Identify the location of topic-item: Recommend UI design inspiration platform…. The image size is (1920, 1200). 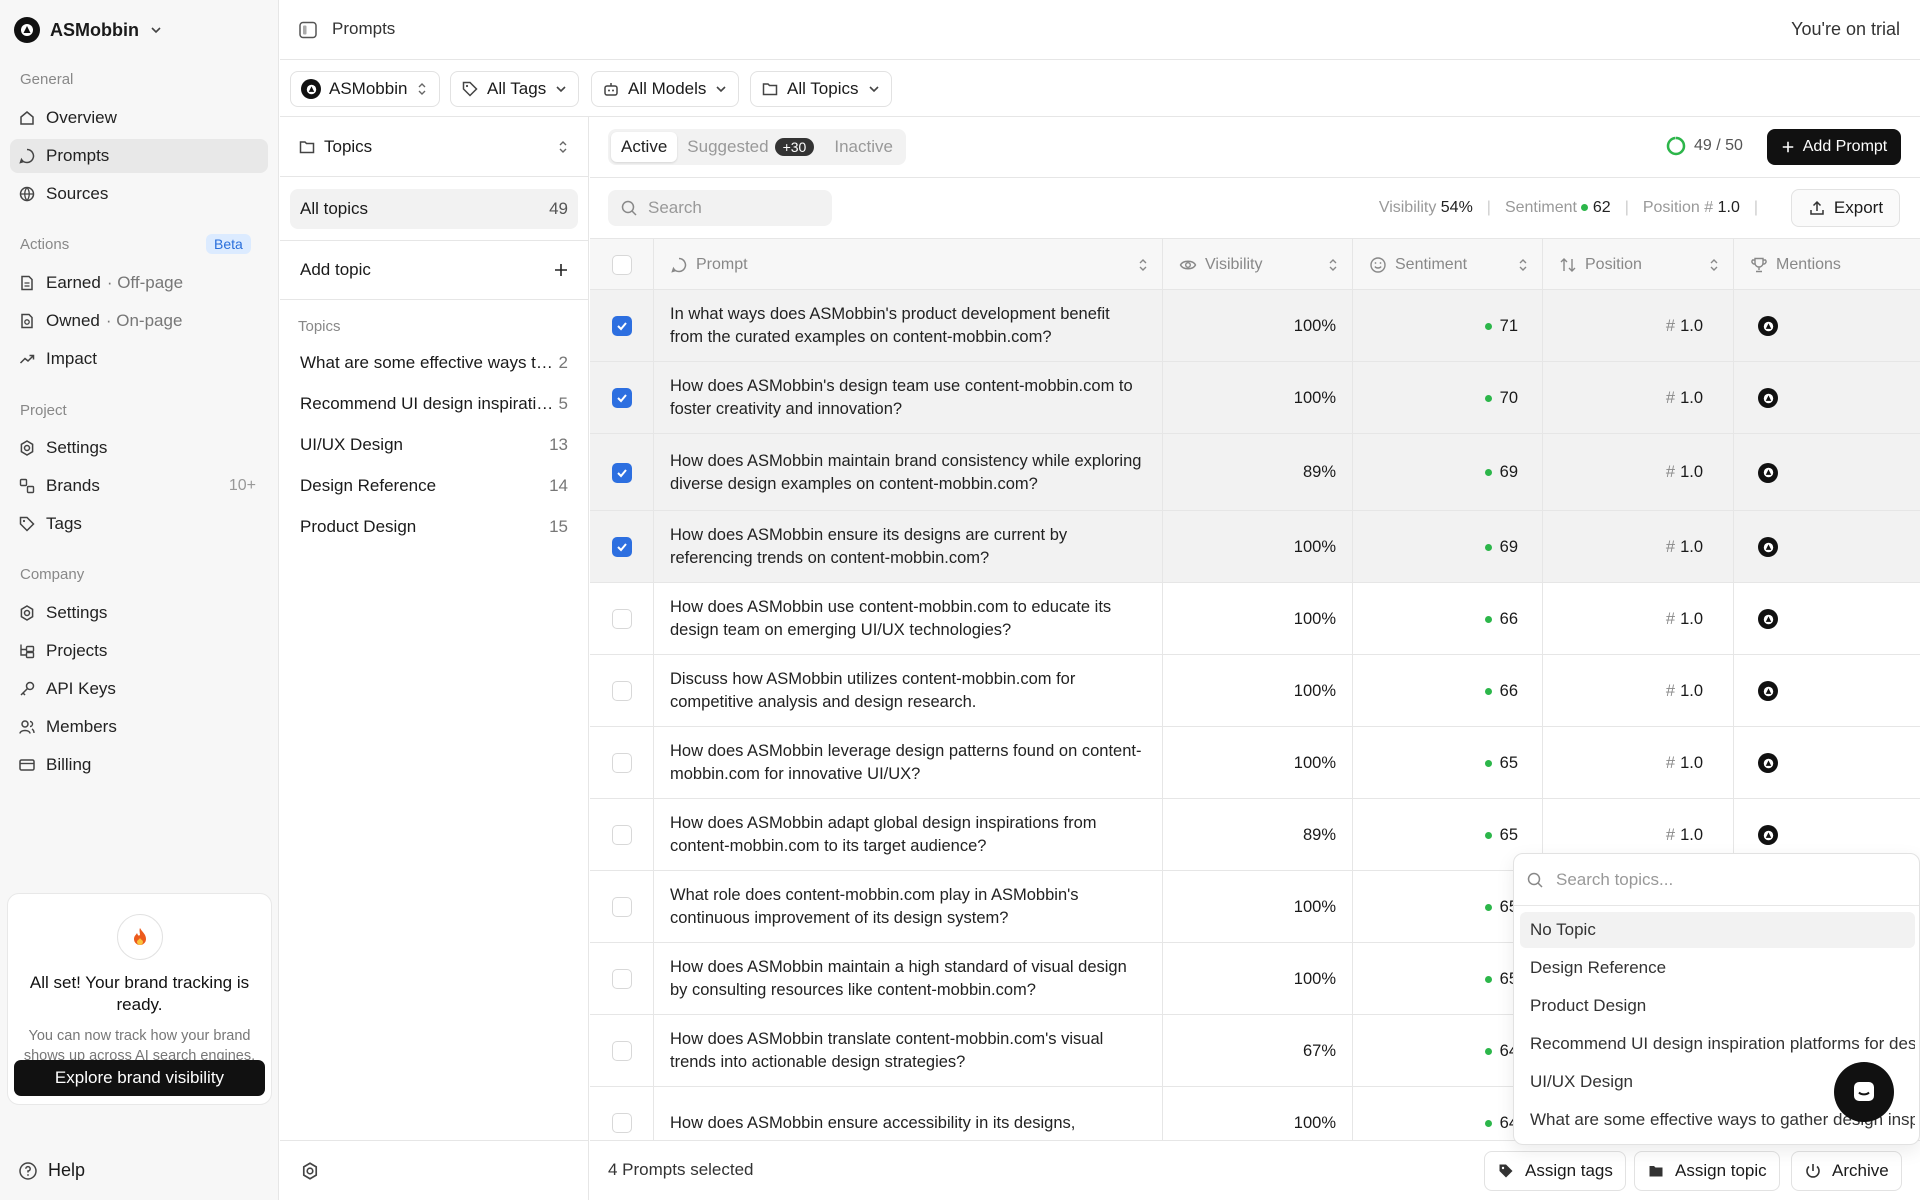
(434, 404).